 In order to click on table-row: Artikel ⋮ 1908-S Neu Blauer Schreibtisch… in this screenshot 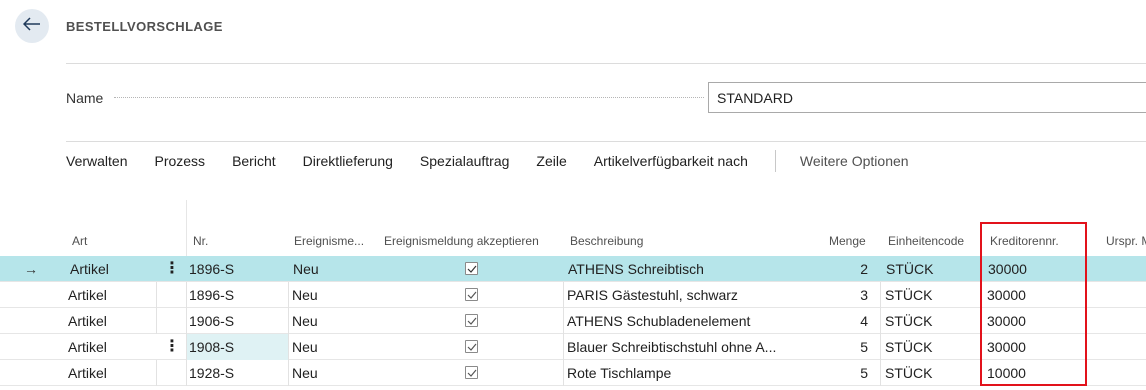, I will do `click(573, 347)`.